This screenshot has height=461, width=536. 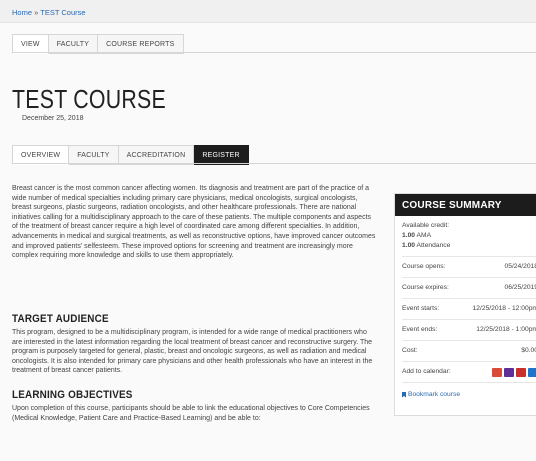 I want to click on bookmark-label: Bookmark course, so click(x=434, y=394).